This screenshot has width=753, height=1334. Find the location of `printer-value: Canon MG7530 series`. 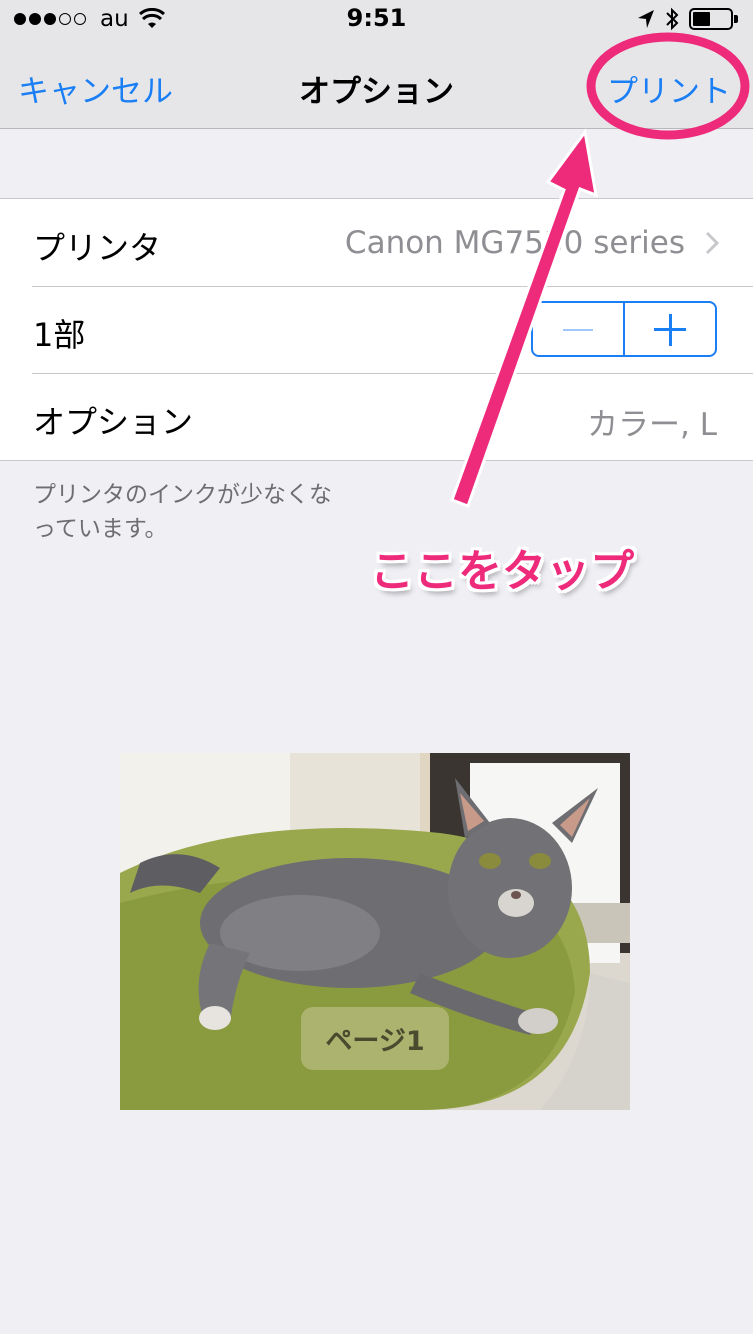

printer-value: Canon MG7530 series is located at coordinates (514, 243).